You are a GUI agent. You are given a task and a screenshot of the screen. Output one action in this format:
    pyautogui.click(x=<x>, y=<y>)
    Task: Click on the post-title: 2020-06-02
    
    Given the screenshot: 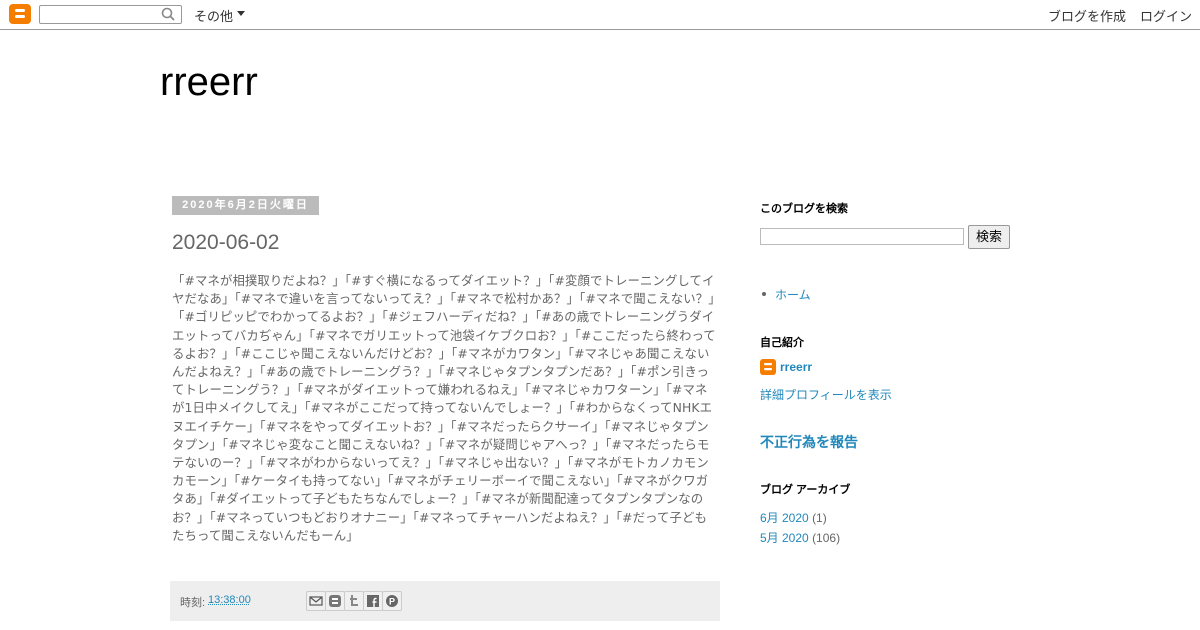 What is the action you would take?
    pyautogui.click(x=225, y=243)
    